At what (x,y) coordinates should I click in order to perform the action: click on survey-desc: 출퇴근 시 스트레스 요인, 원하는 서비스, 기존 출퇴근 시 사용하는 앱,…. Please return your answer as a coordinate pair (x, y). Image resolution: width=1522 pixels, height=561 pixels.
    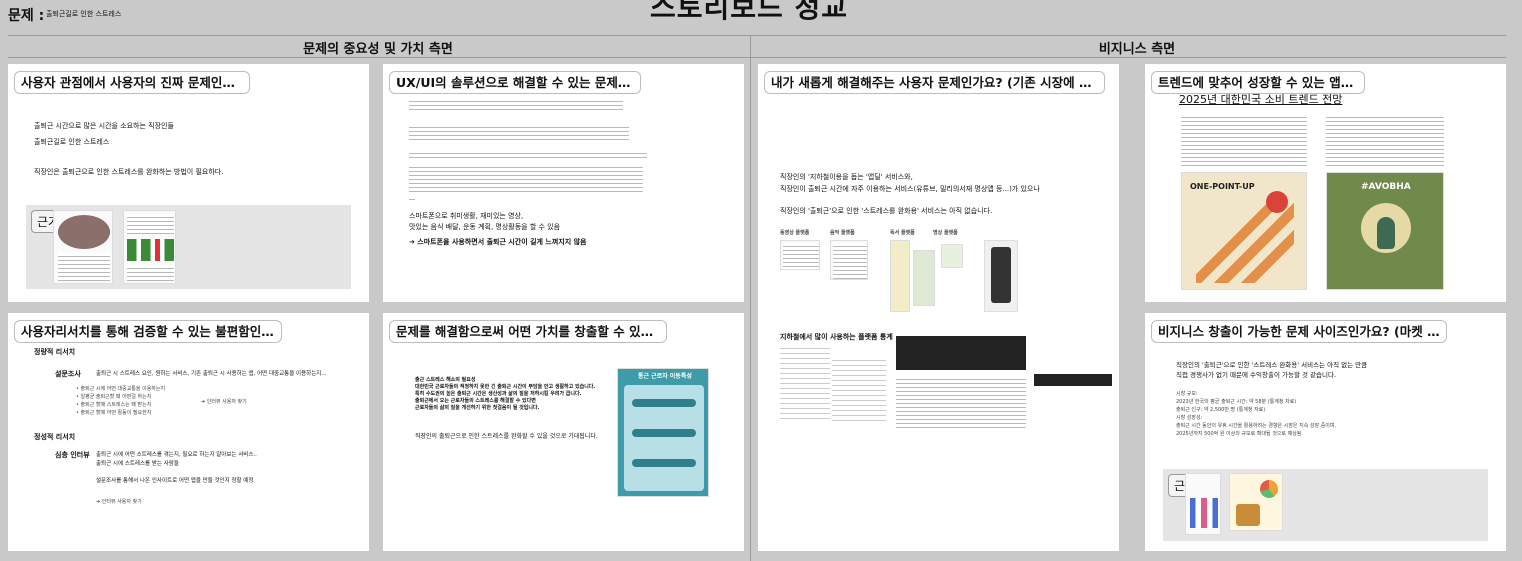
    Looking at the image, I should click on (211, 374).